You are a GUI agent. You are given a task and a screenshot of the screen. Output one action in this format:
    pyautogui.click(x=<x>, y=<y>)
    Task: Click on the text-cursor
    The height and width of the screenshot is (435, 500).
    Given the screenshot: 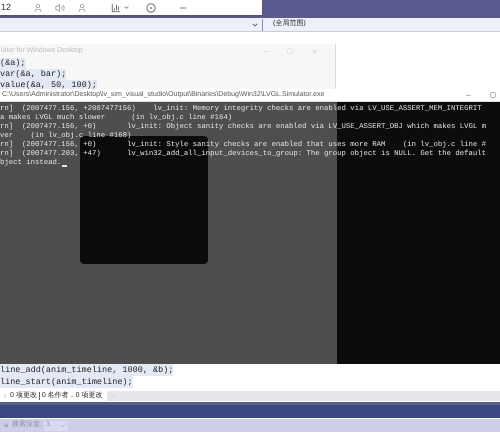 What is the action you would take?
    pyautogui.click(x=65, y=166)
    